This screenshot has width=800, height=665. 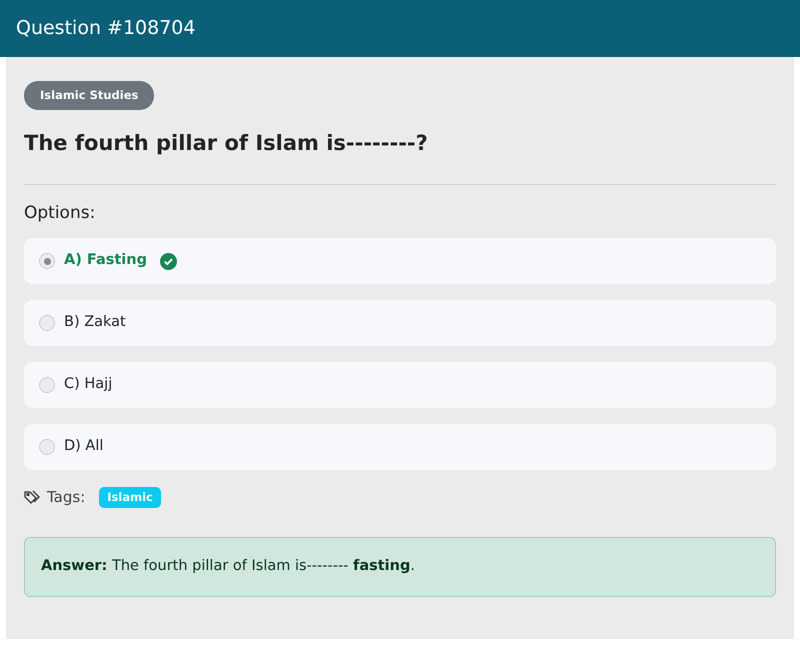 I want to click on check-circle-icon, so click(x=168, y=261).